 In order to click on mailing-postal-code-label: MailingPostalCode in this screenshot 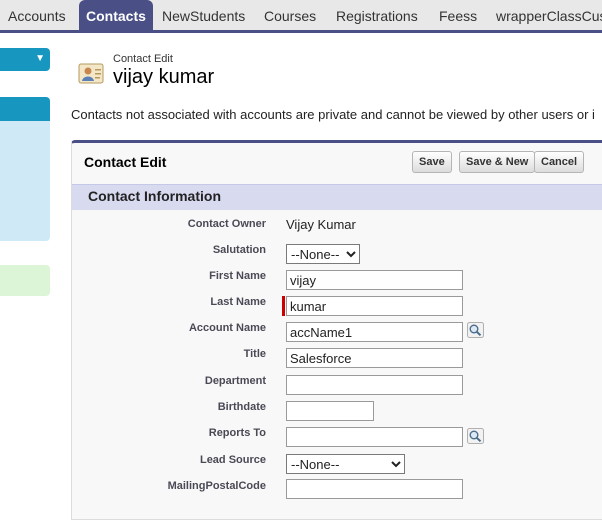, I will do `click(216, 486)`.